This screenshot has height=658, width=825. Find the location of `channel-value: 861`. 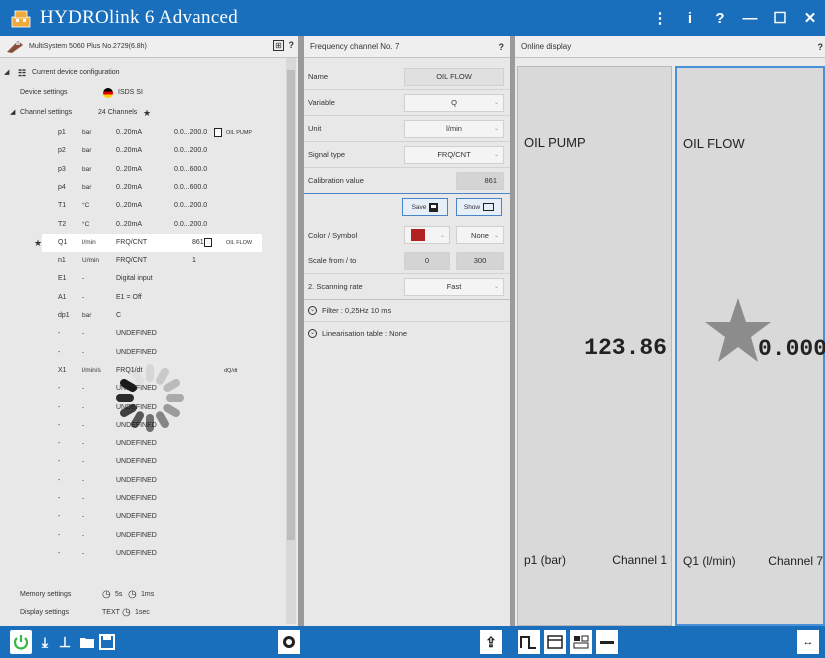

channel-value: 861 is located at coordinates (198, 242).